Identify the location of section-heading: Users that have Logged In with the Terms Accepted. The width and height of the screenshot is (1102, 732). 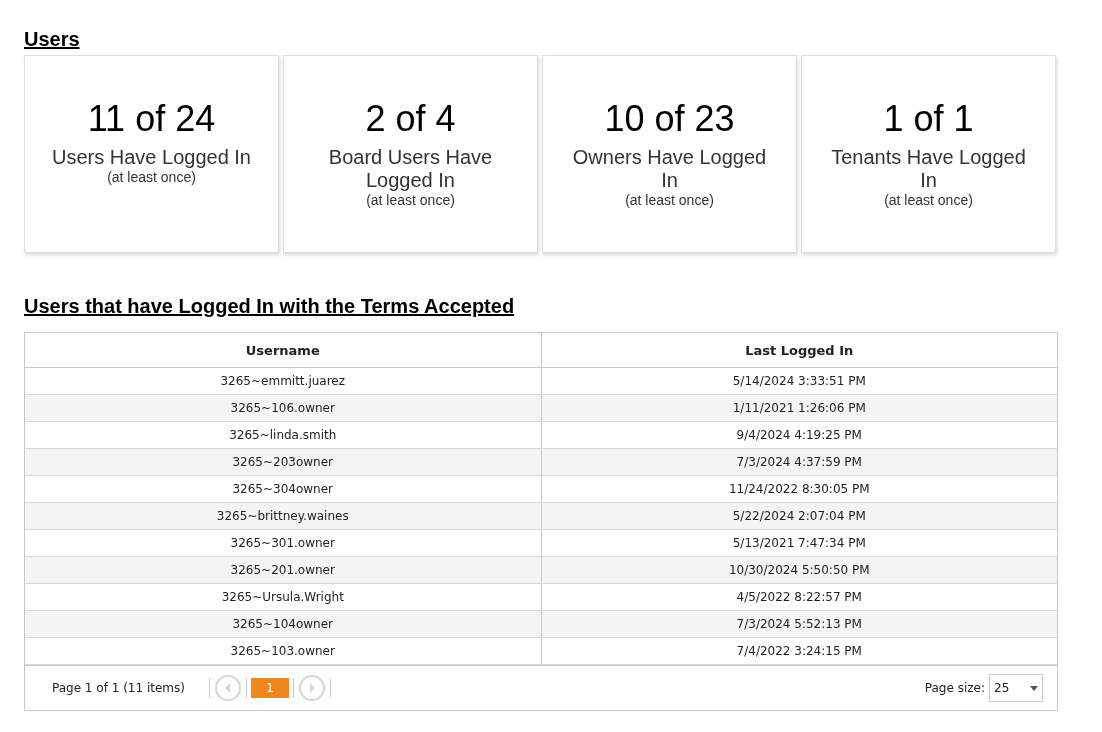
(269, 306).